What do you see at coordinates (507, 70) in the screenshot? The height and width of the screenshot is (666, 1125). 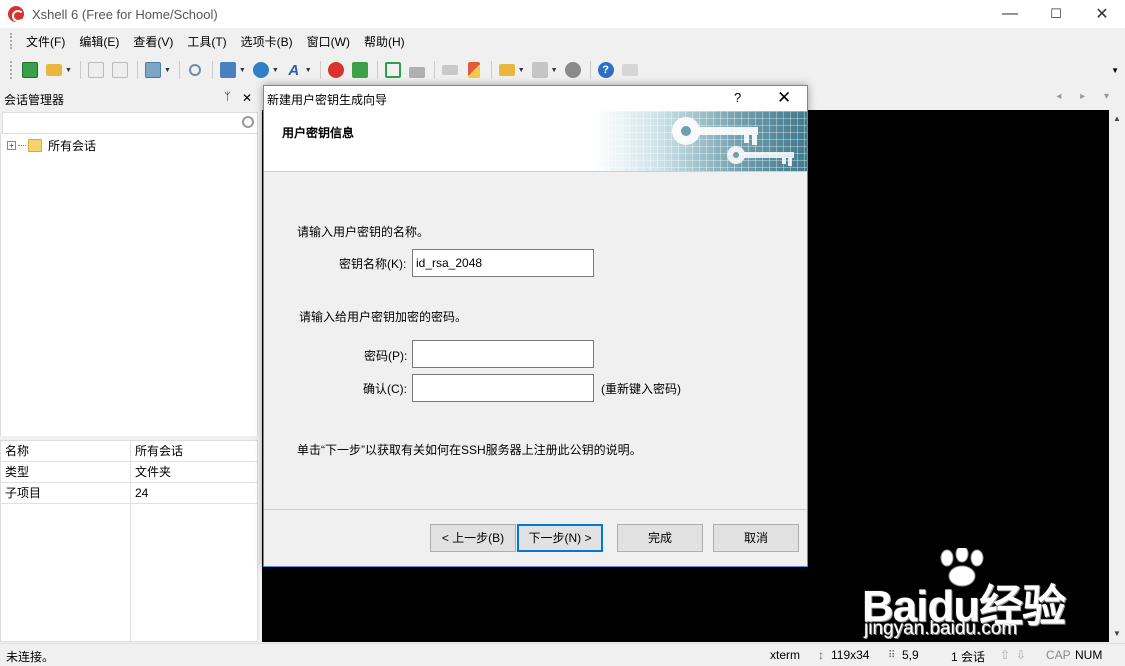 I see `new-folder-icon` at bounding box center [507, 70].